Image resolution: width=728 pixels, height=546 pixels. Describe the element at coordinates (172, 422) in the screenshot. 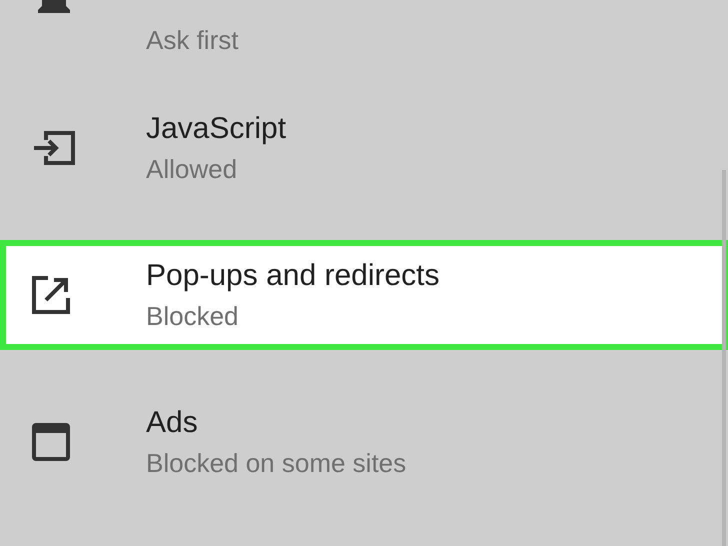

I see `setting-title: Ads` at that location.